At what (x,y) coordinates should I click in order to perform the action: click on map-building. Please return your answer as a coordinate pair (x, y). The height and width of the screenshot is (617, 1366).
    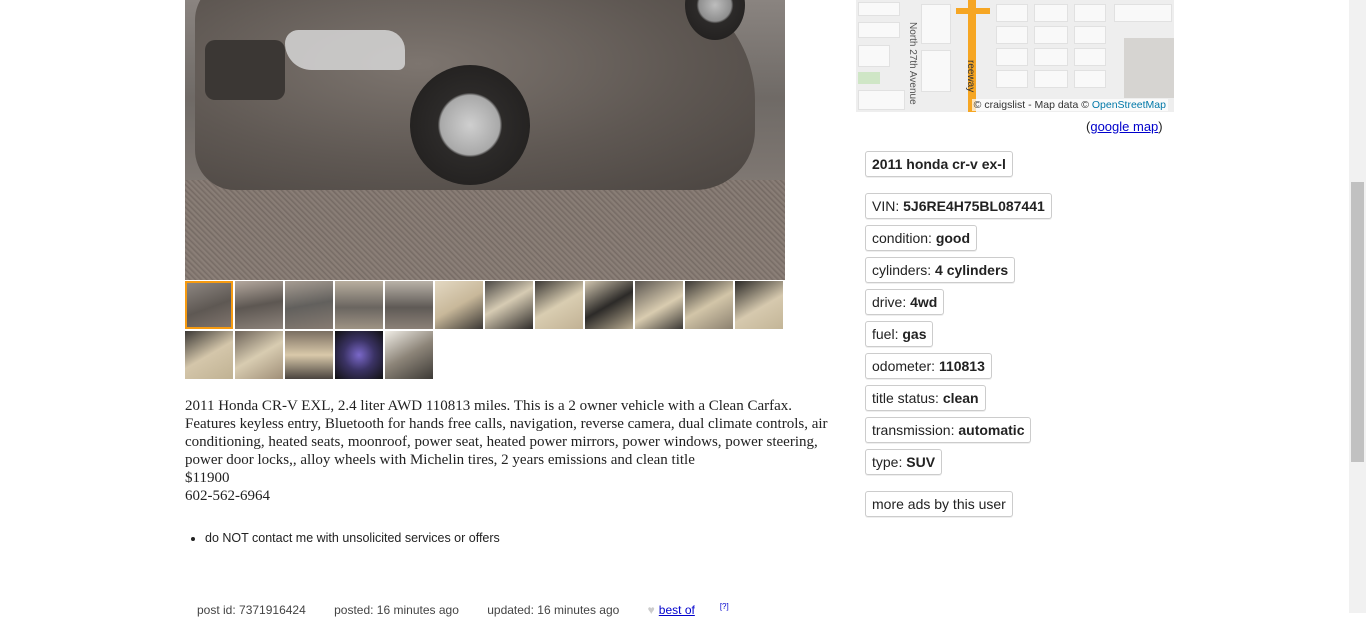
    Looking at the image, I should click on (1149, 68).